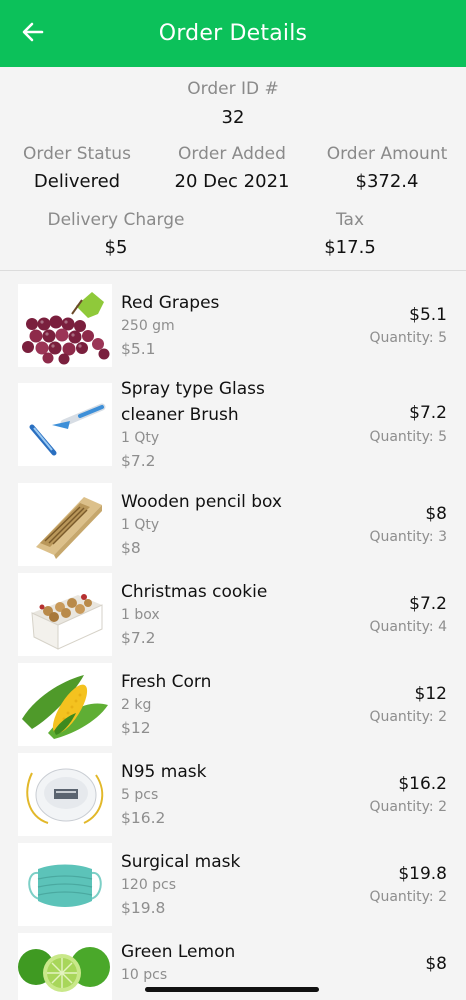 This screenshot has width=466, height=1000. What do you see at coordinates (387, 154) in the screenshot?
I see `order-amount-label: Order Amount` at bounding box center [387, 154].